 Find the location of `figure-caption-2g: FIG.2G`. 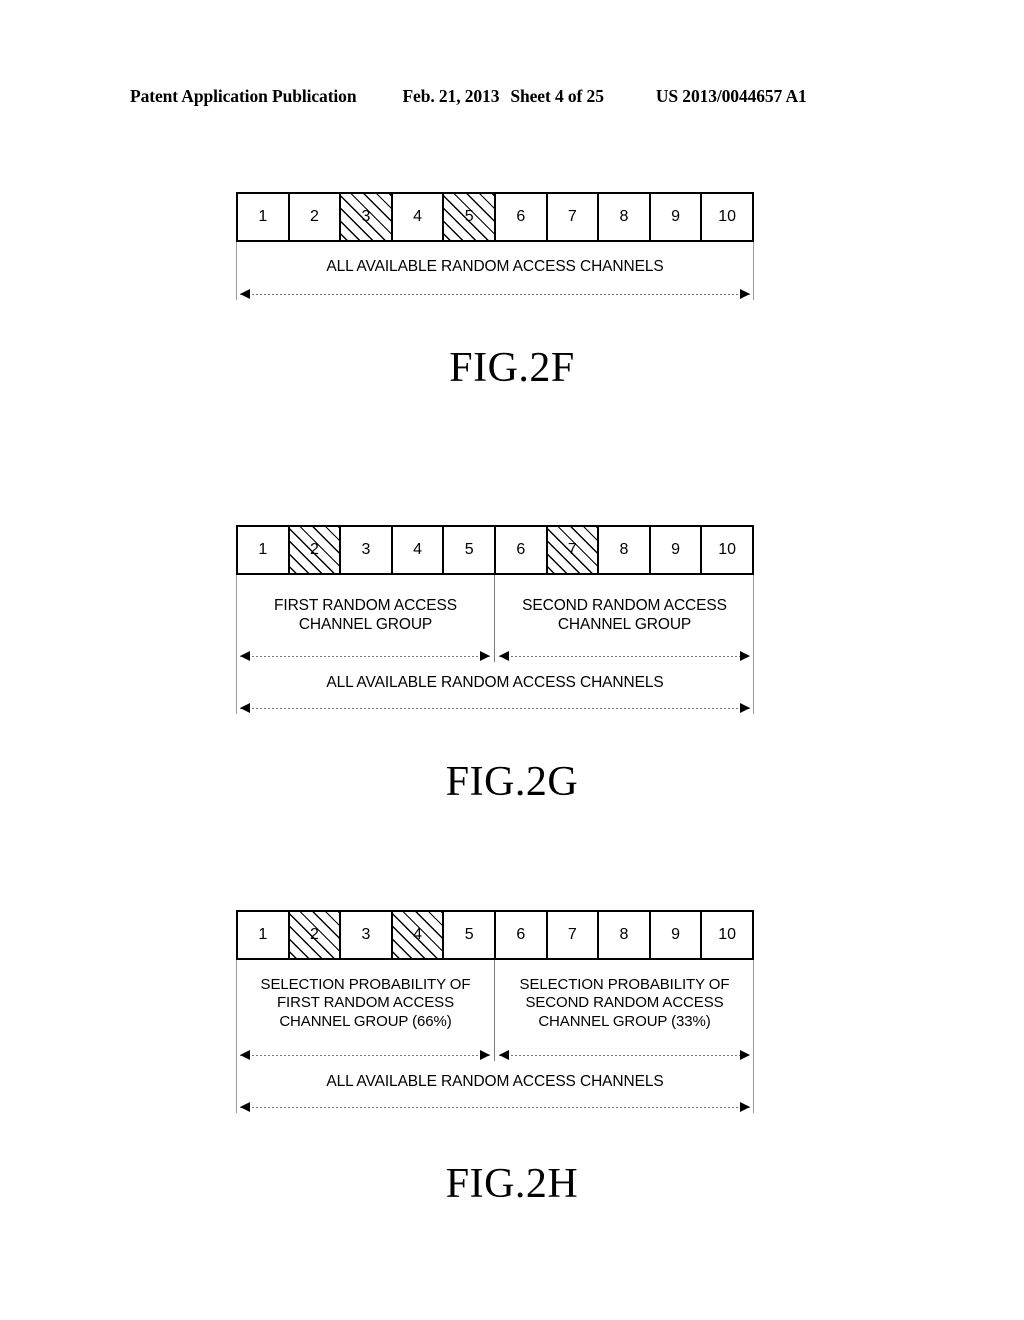

figure-caption-2g: FIG.2G is located at coordinates (512, 782).